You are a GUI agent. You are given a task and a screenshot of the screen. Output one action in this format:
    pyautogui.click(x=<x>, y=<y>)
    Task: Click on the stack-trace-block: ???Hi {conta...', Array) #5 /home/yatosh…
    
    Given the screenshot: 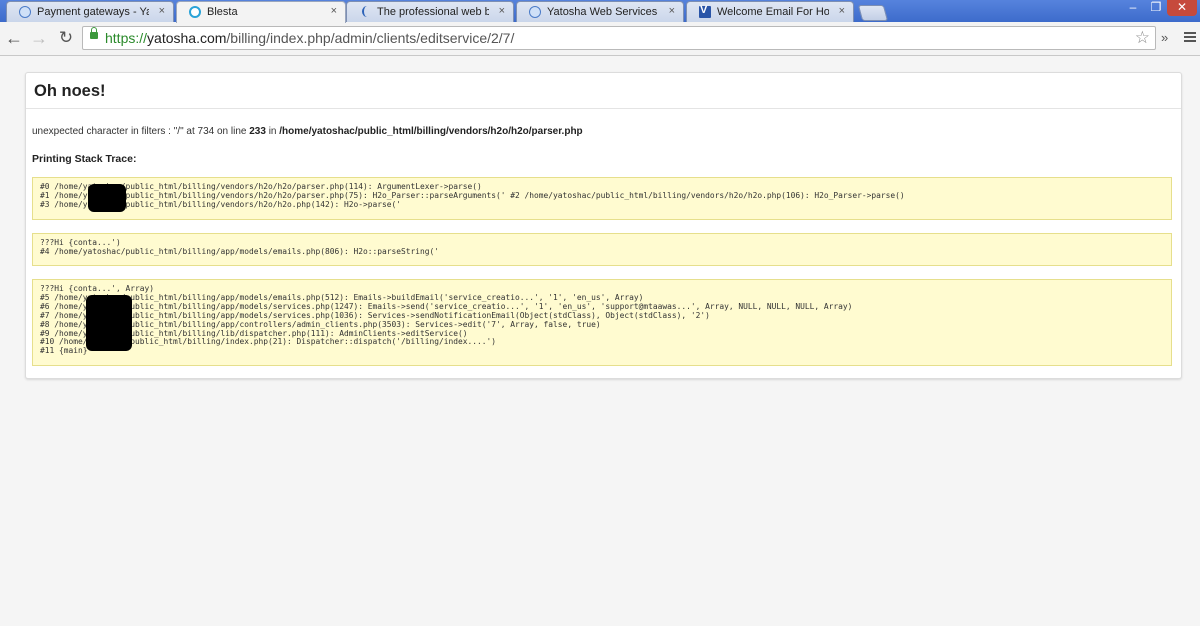 What is the action you would take?
    pyautogui.click(x=602, y=322)
    